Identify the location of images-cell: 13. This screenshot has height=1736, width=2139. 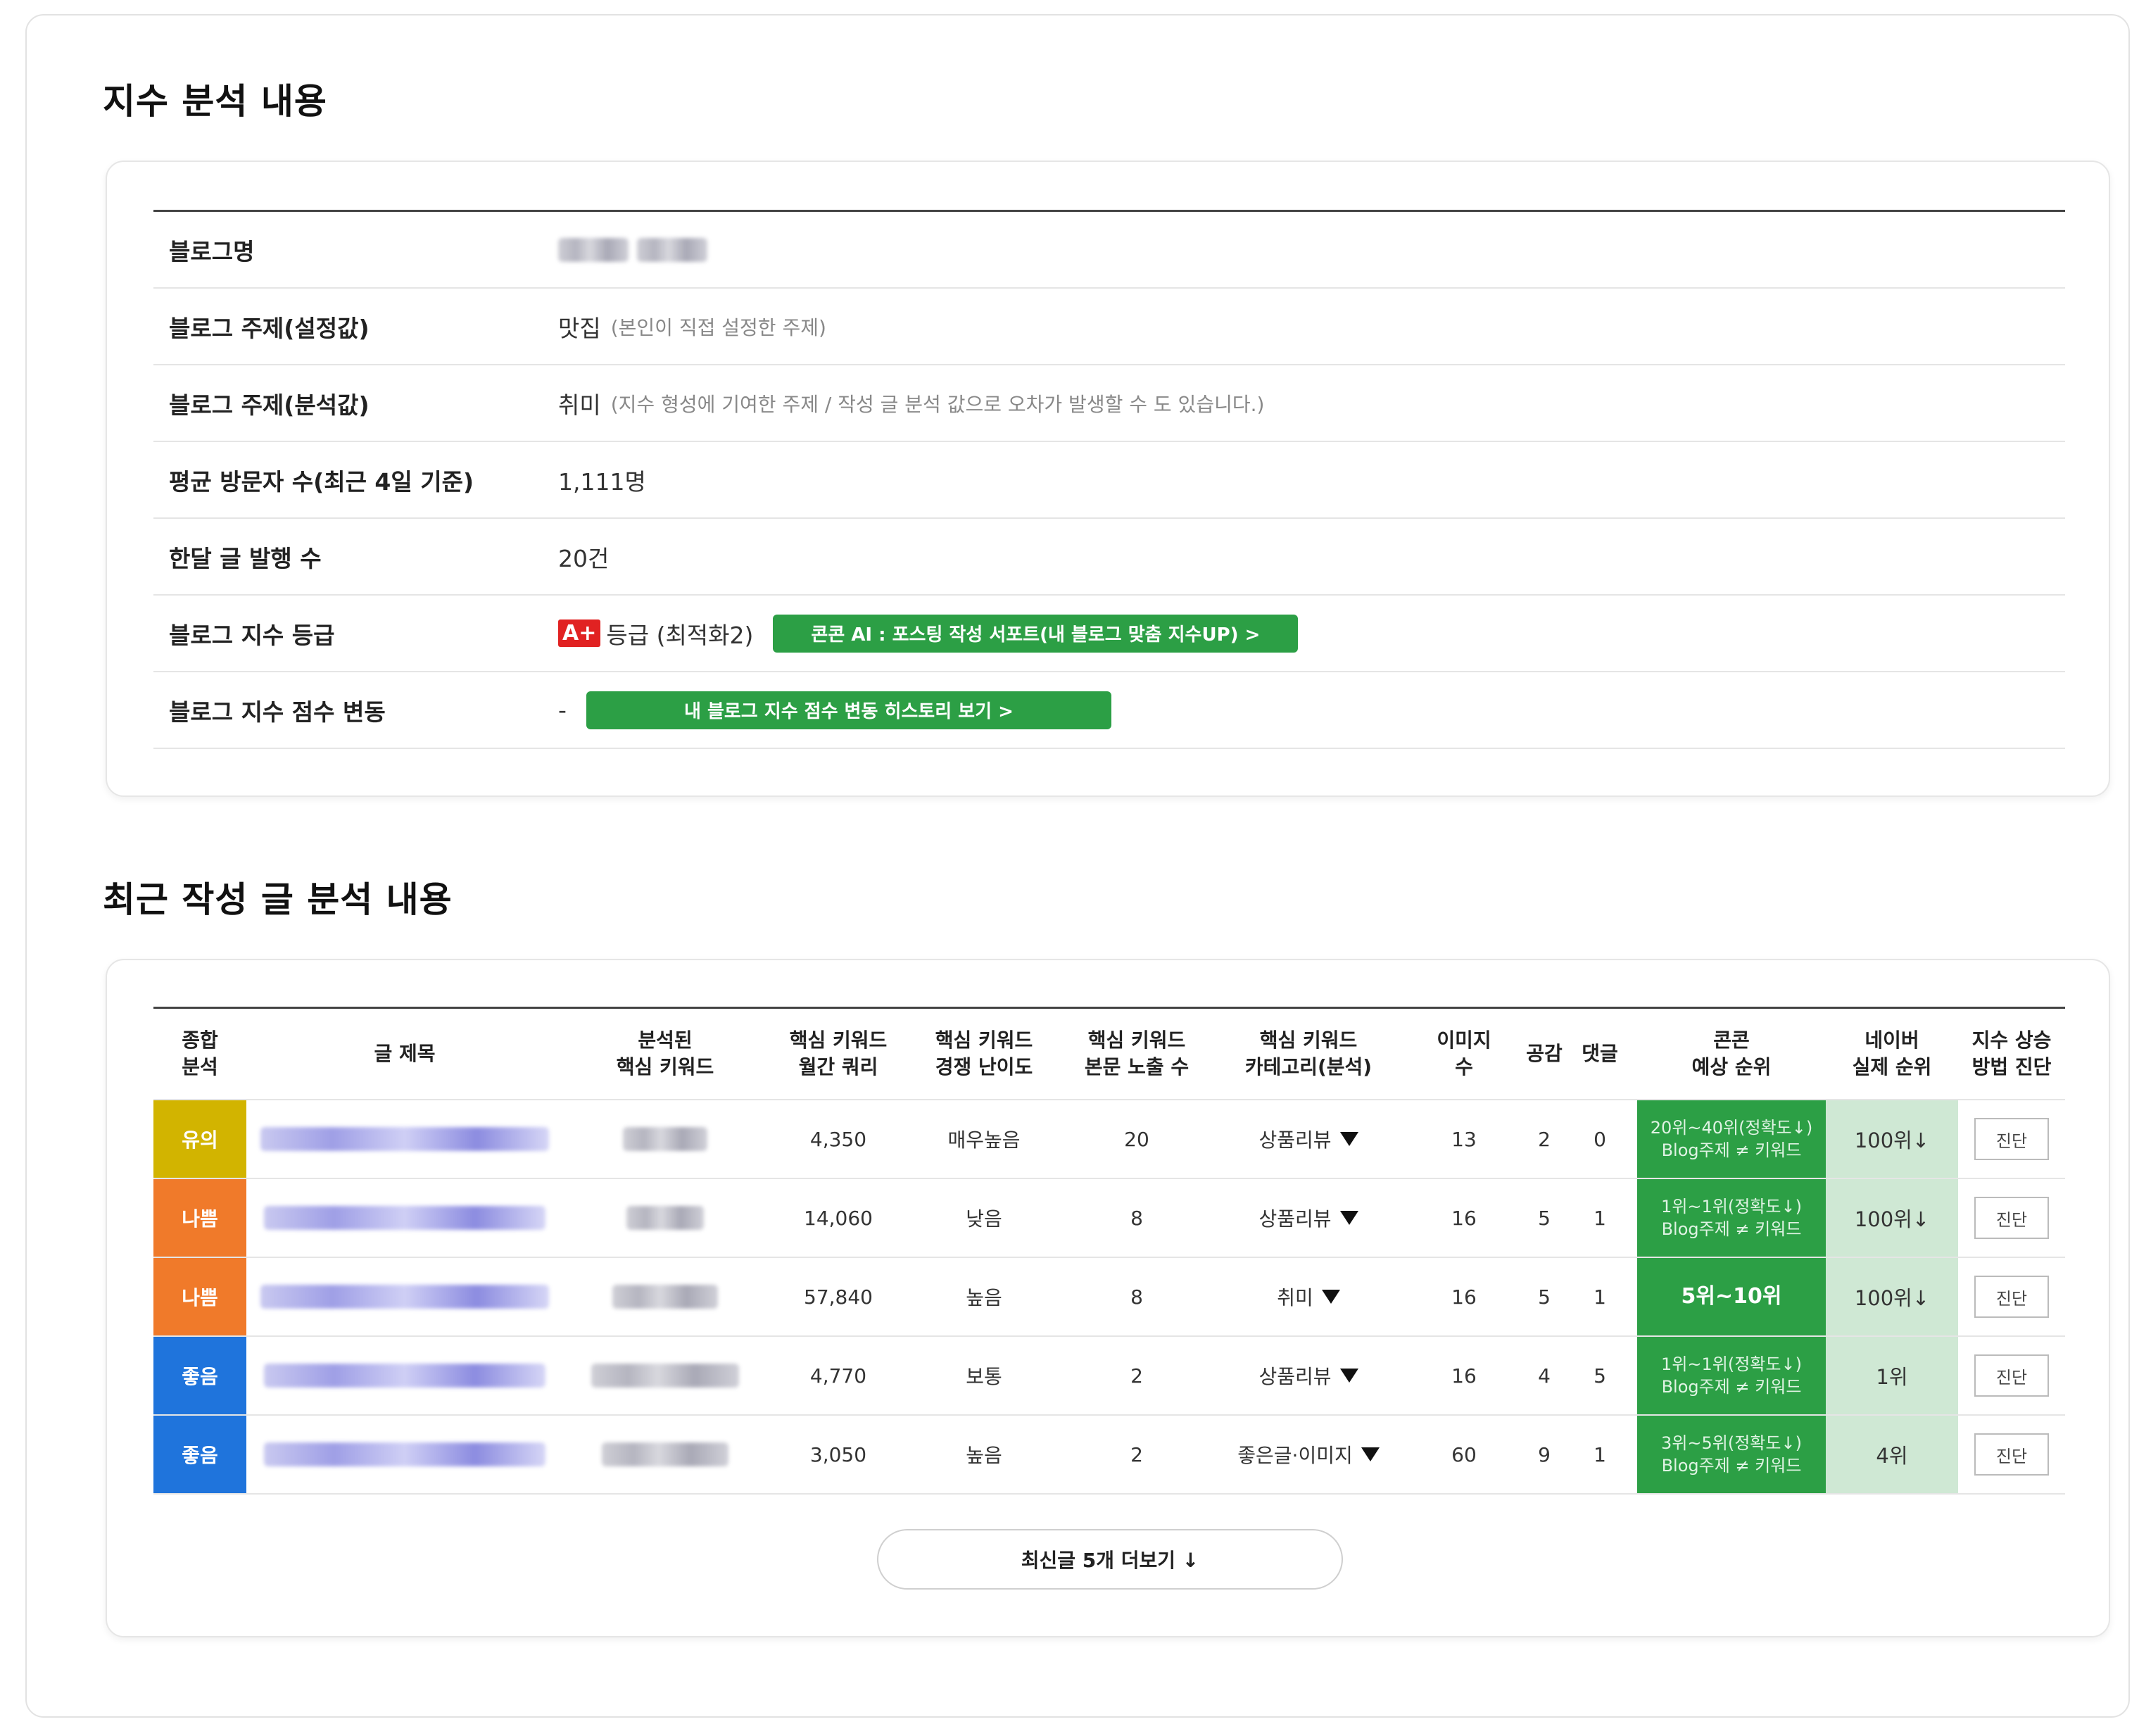
(1464, 1139).